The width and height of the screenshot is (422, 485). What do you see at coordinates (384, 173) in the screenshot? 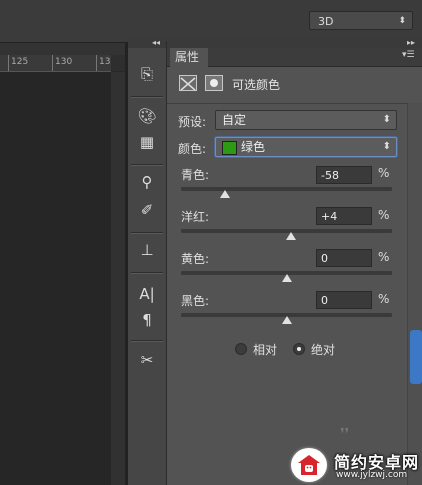
I see `cyan-unit: %` at bounding box center [384, 173].